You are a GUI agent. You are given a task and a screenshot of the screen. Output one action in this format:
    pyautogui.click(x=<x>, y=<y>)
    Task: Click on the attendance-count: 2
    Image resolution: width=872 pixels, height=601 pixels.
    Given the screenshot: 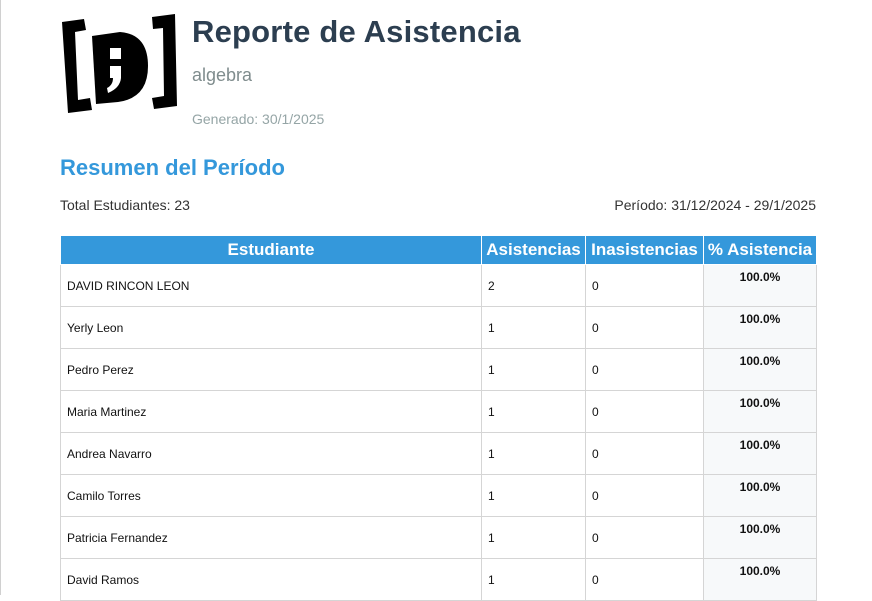 What is the action you would take?
    pyautogui.click(x=533, y=285)
    